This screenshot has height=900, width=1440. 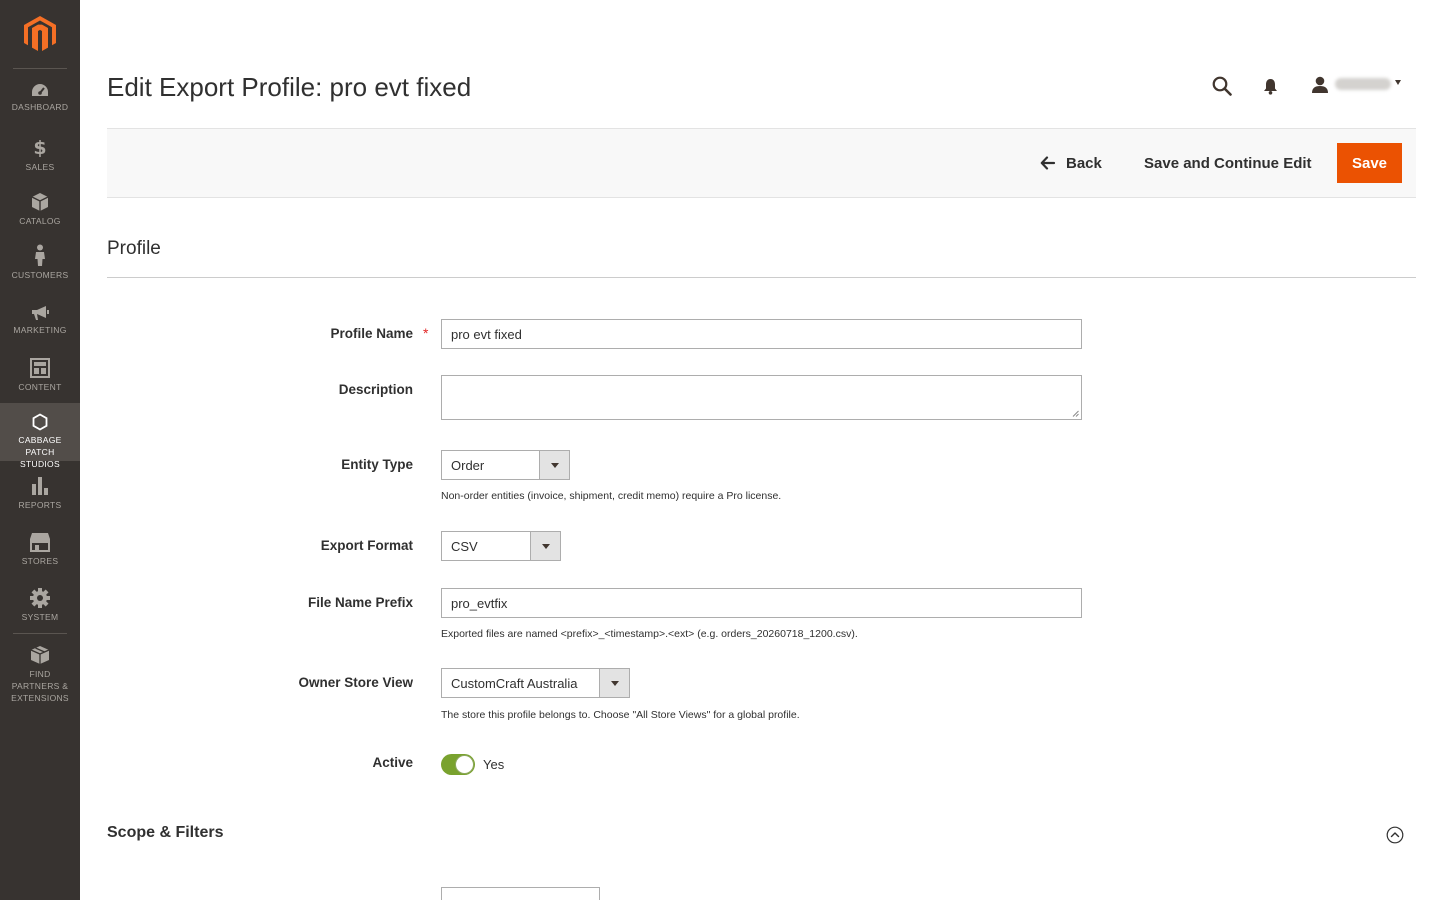 I want to click on hexagon-icon, so click(x=40, y=422).